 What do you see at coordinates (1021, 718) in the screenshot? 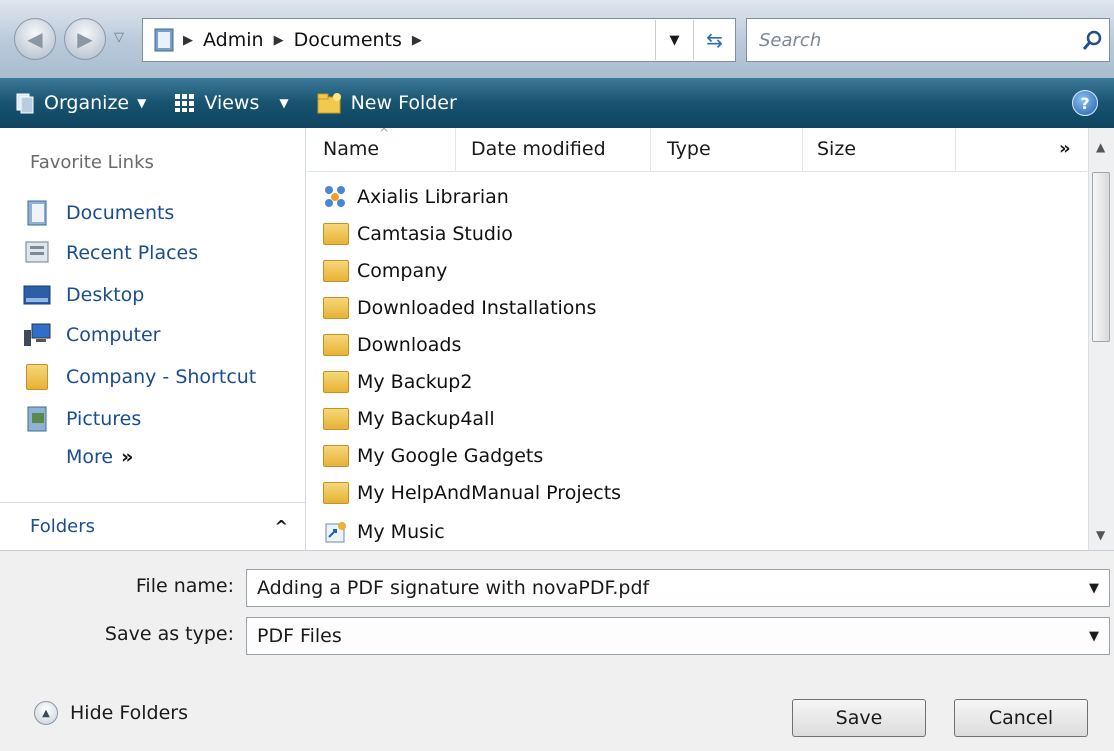
I see `cancel-button: Cancel` at bounding box center [1021, 718].